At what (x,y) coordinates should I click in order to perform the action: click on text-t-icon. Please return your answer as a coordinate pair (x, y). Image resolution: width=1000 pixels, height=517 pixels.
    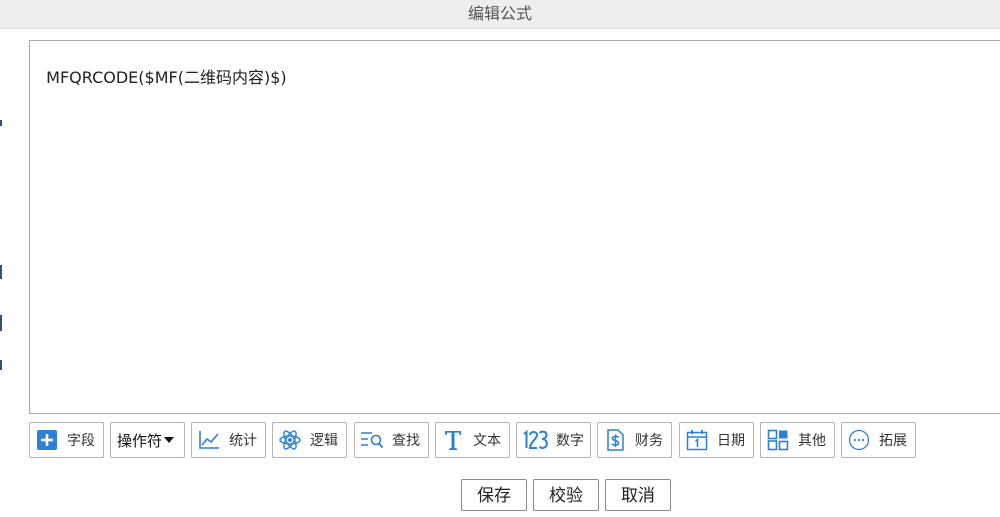
    Looking at the image, I should click on (453, 440).